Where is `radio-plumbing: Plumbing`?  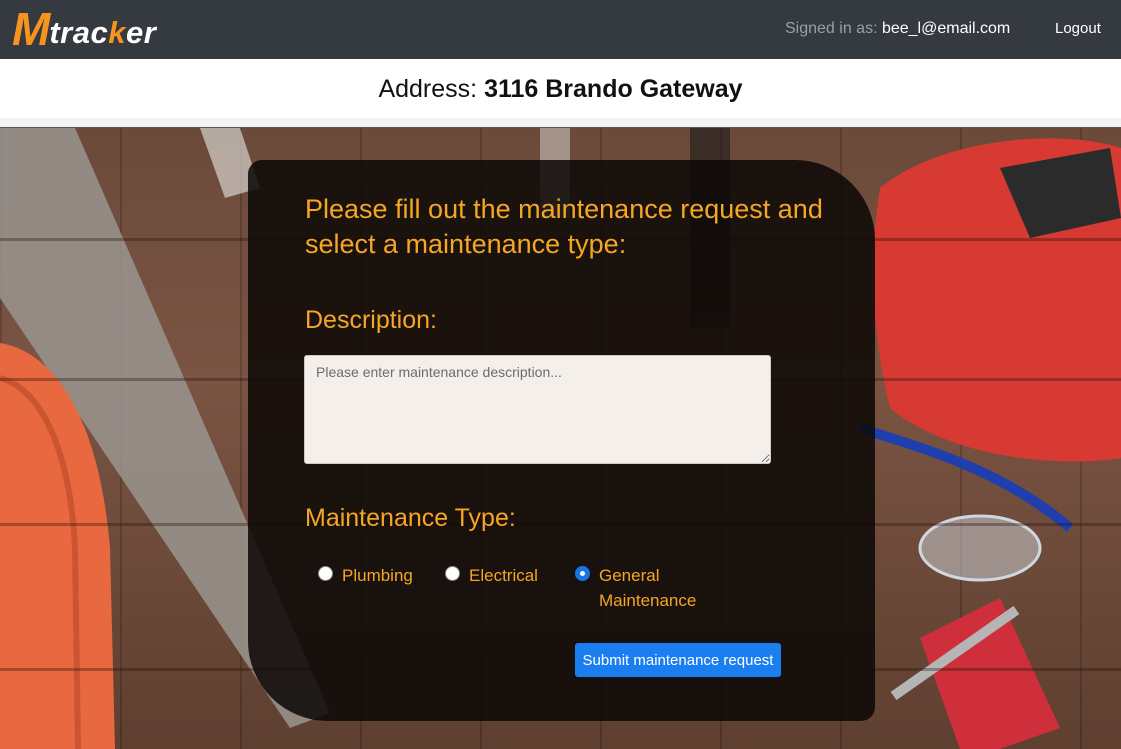
radio-plumbing: Plumbing is located at coordinates (365, 575).